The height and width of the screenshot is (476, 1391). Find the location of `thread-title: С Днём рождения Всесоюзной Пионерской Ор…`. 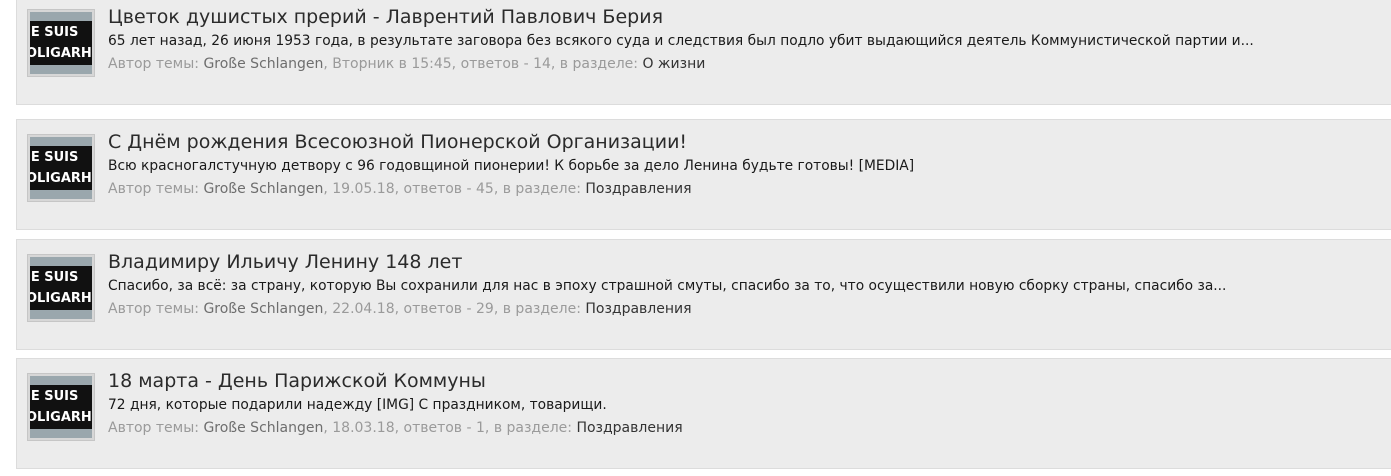

thread-title: С Днём рождения Всесоюзной Пионерской Ор… is located at coordinates (397, 142).